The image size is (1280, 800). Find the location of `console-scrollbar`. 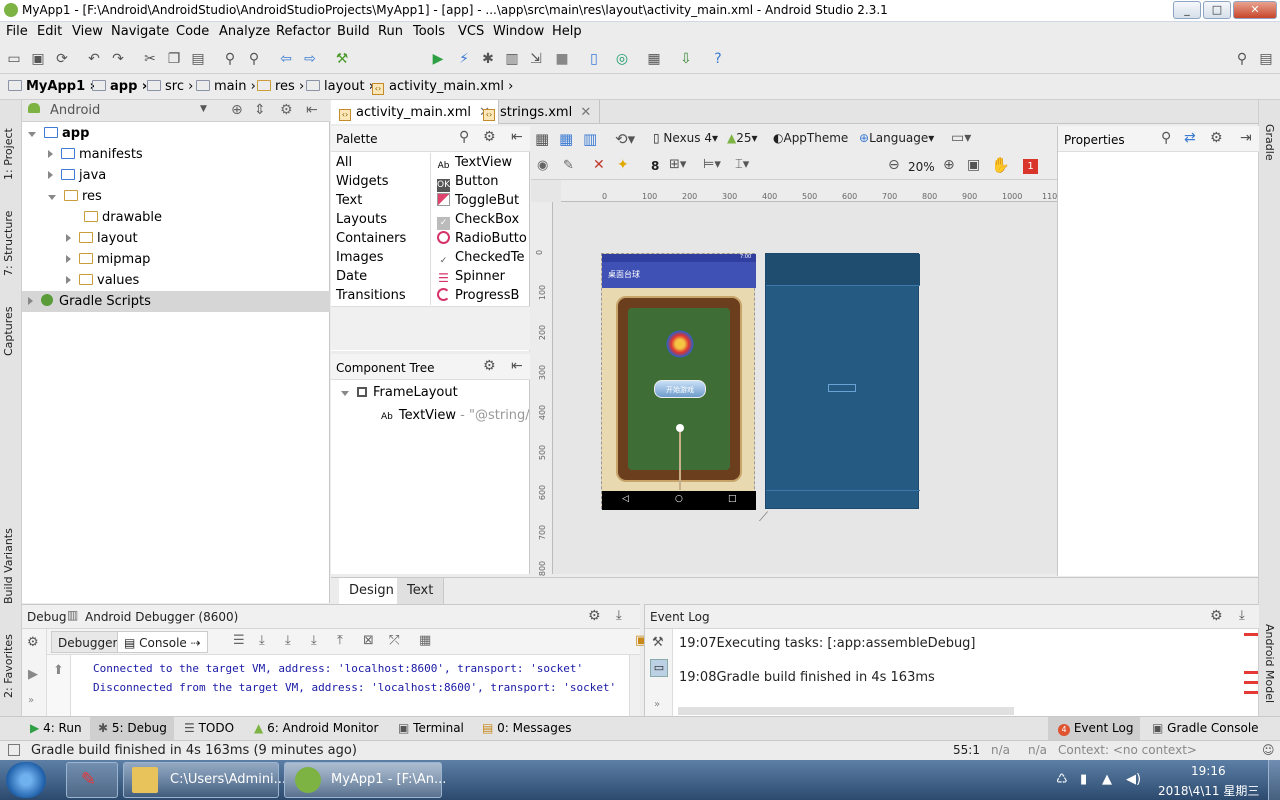

console-scrollbar is located at coordinates (634, 686).